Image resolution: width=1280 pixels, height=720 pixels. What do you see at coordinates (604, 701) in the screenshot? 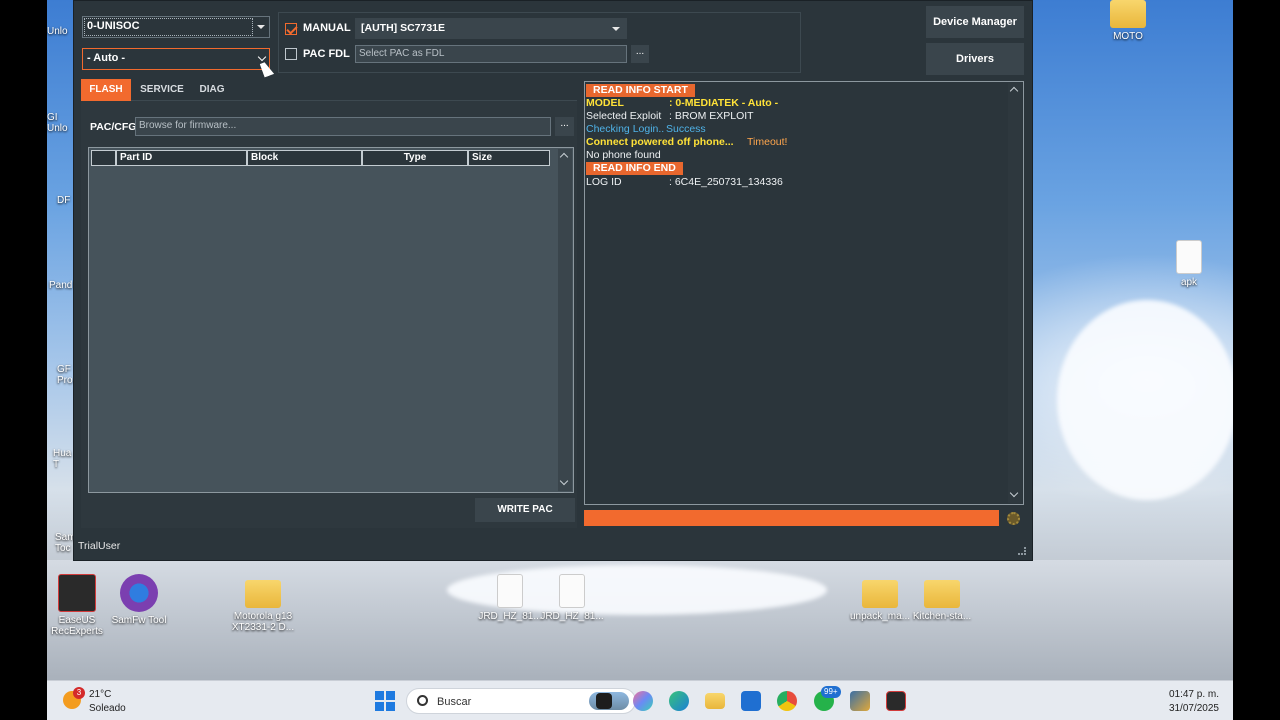
I see `task-view-icon` at bounding box center [604, 701].